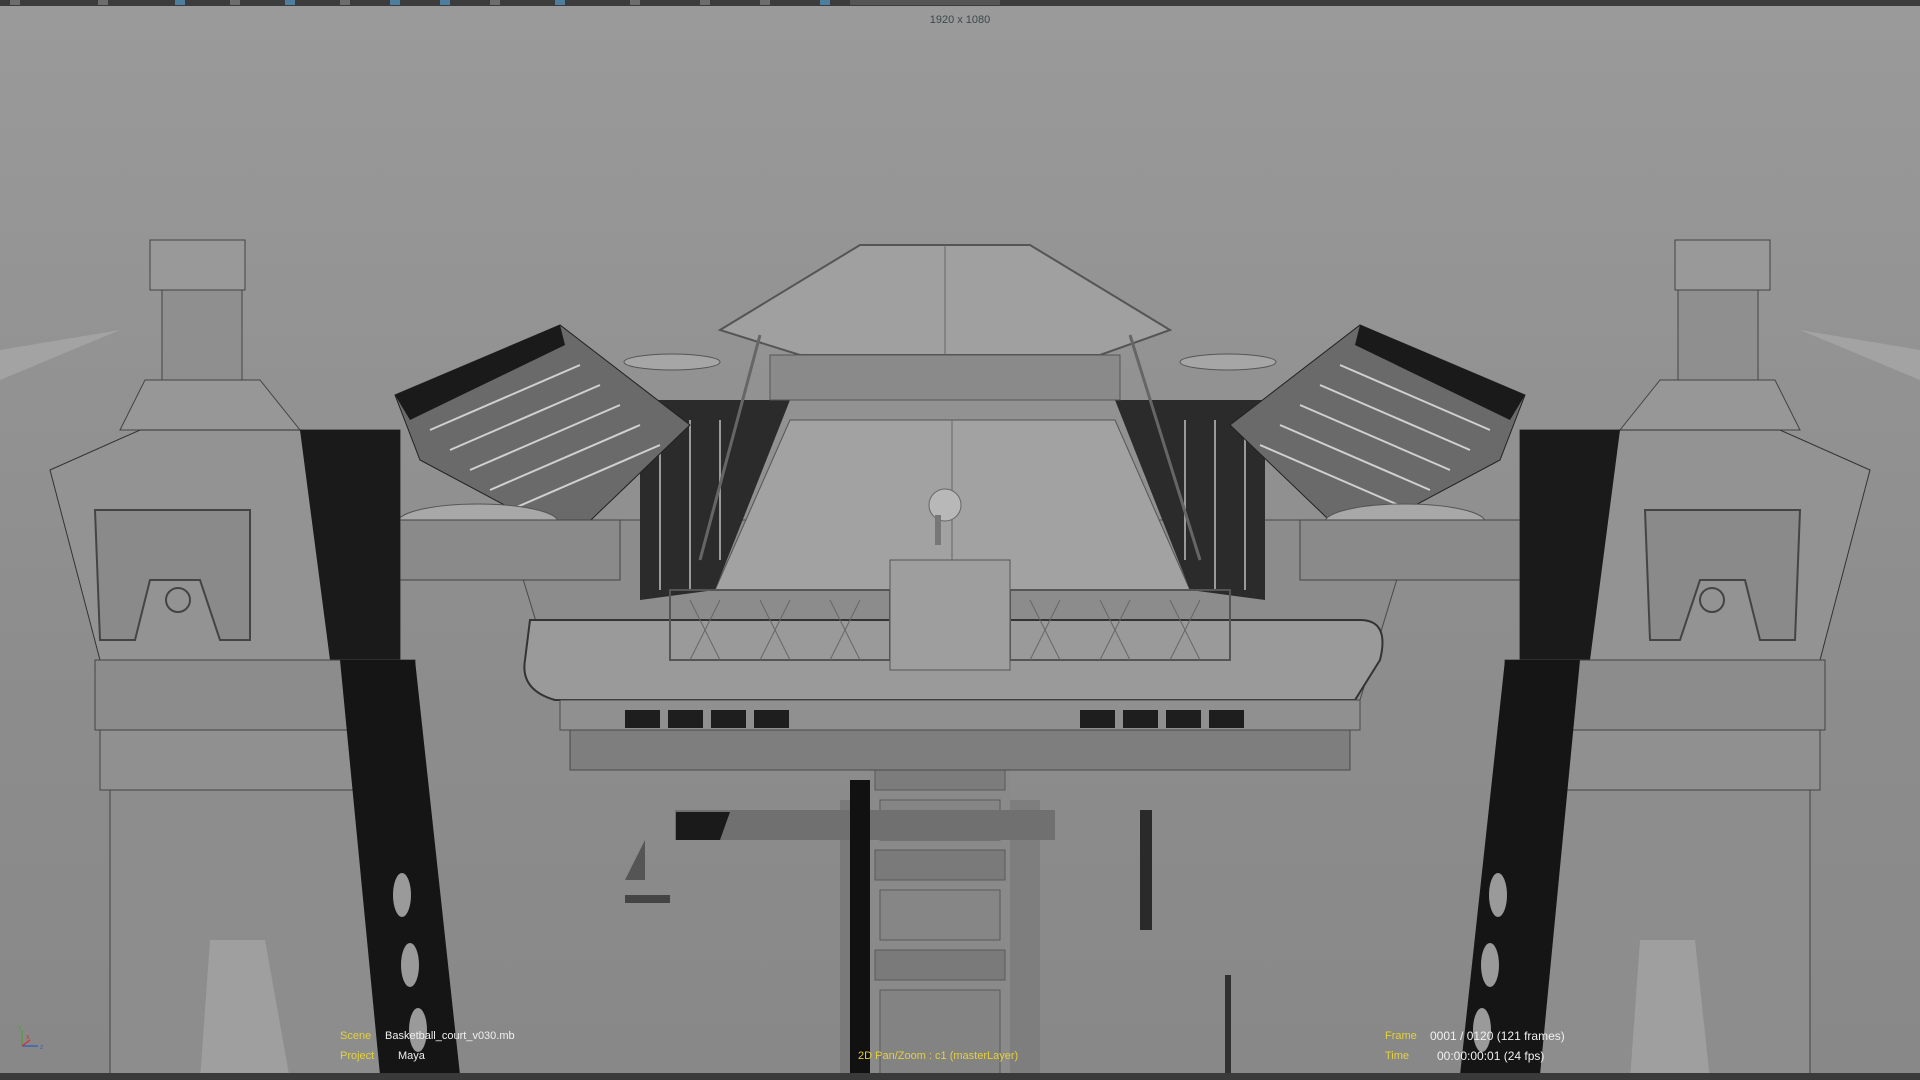 This screenshot has width=1920, height=1080. What do you see at coordinates (938, 1056) in the screenshot?
I see `hud-camera-label: 2D Pan/Zoom : c1 (masterLayer)` at bounding box center [938, 1056].